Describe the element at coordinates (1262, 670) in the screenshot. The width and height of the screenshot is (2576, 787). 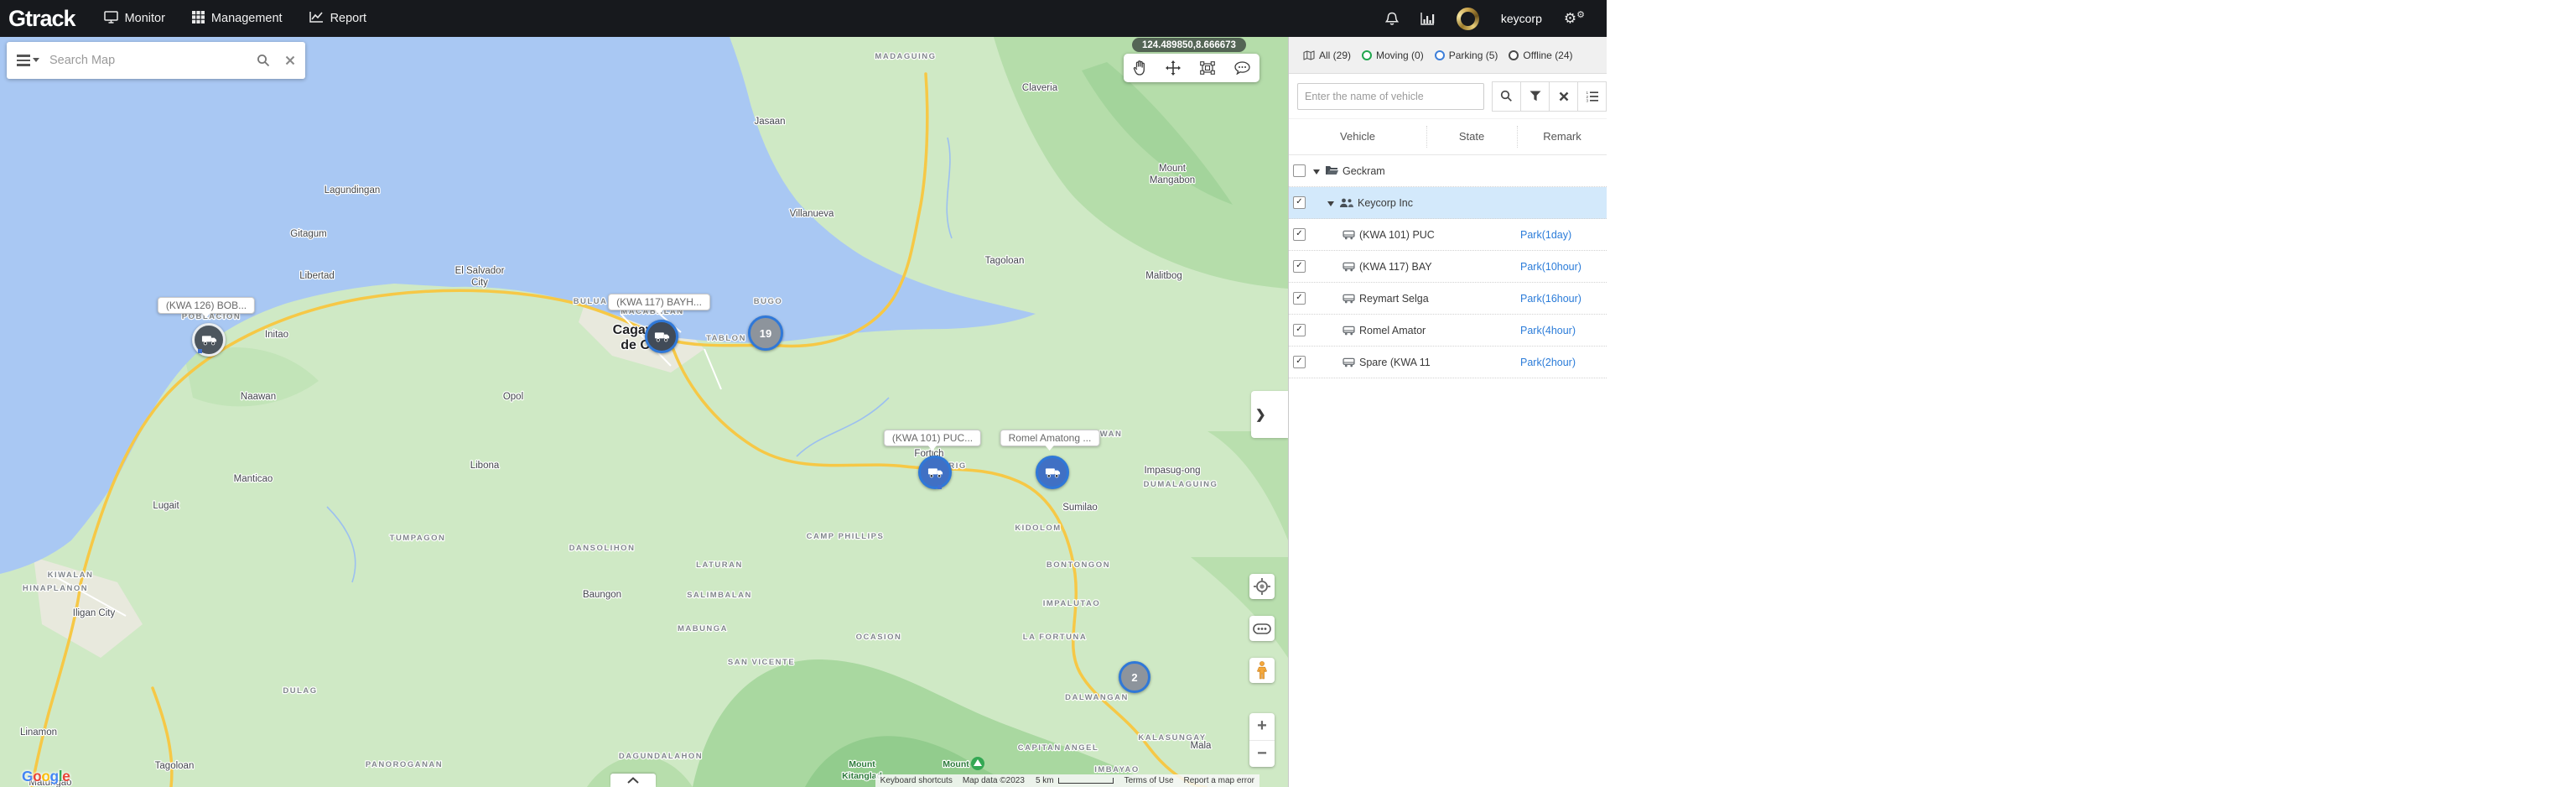
I see `pegman-button` at that location.